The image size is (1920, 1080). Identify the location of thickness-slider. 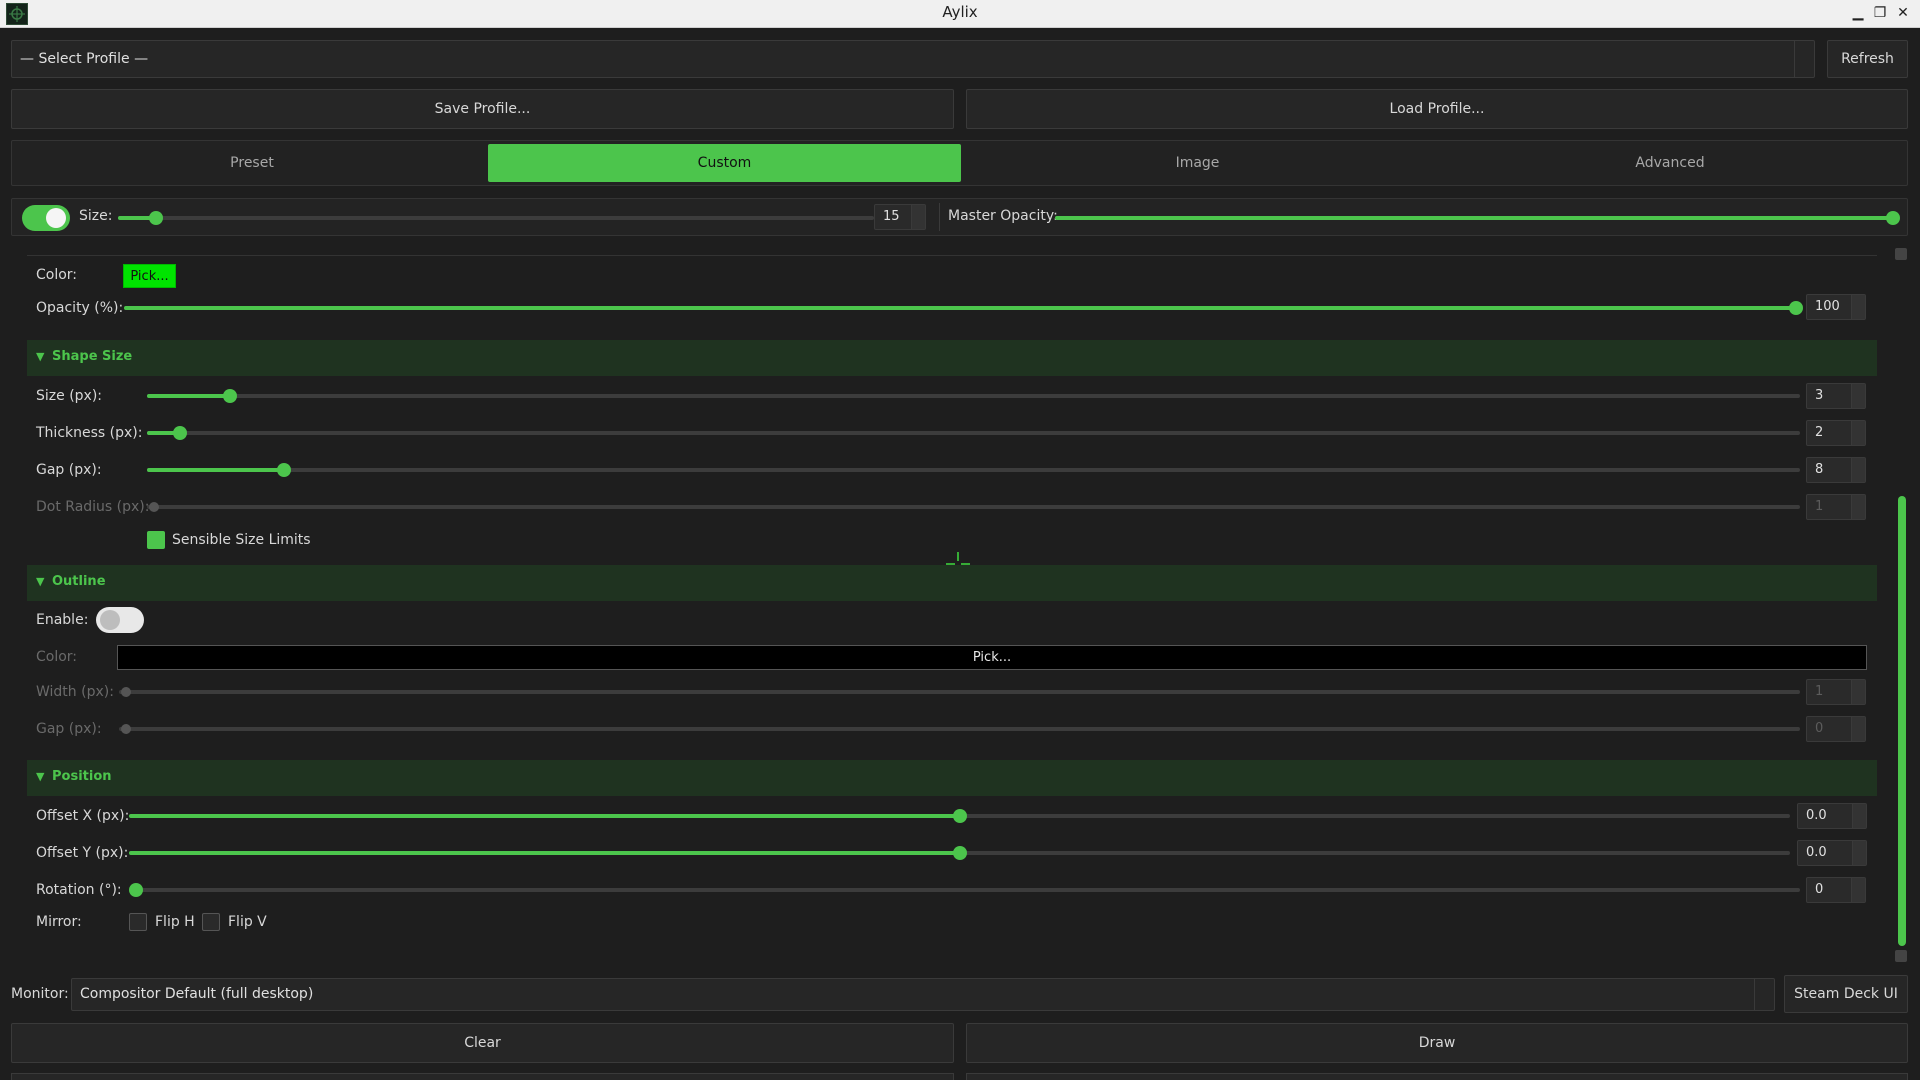
(973, 433).